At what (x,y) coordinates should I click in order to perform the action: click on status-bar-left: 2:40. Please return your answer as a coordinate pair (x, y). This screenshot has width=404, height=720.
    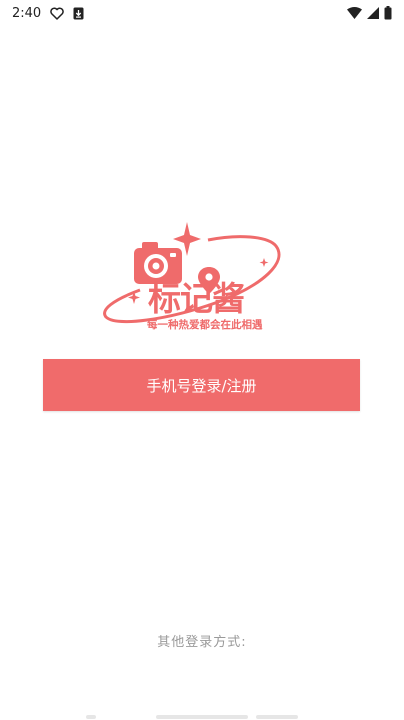
    Looking at the image, I should click on (48, 13).